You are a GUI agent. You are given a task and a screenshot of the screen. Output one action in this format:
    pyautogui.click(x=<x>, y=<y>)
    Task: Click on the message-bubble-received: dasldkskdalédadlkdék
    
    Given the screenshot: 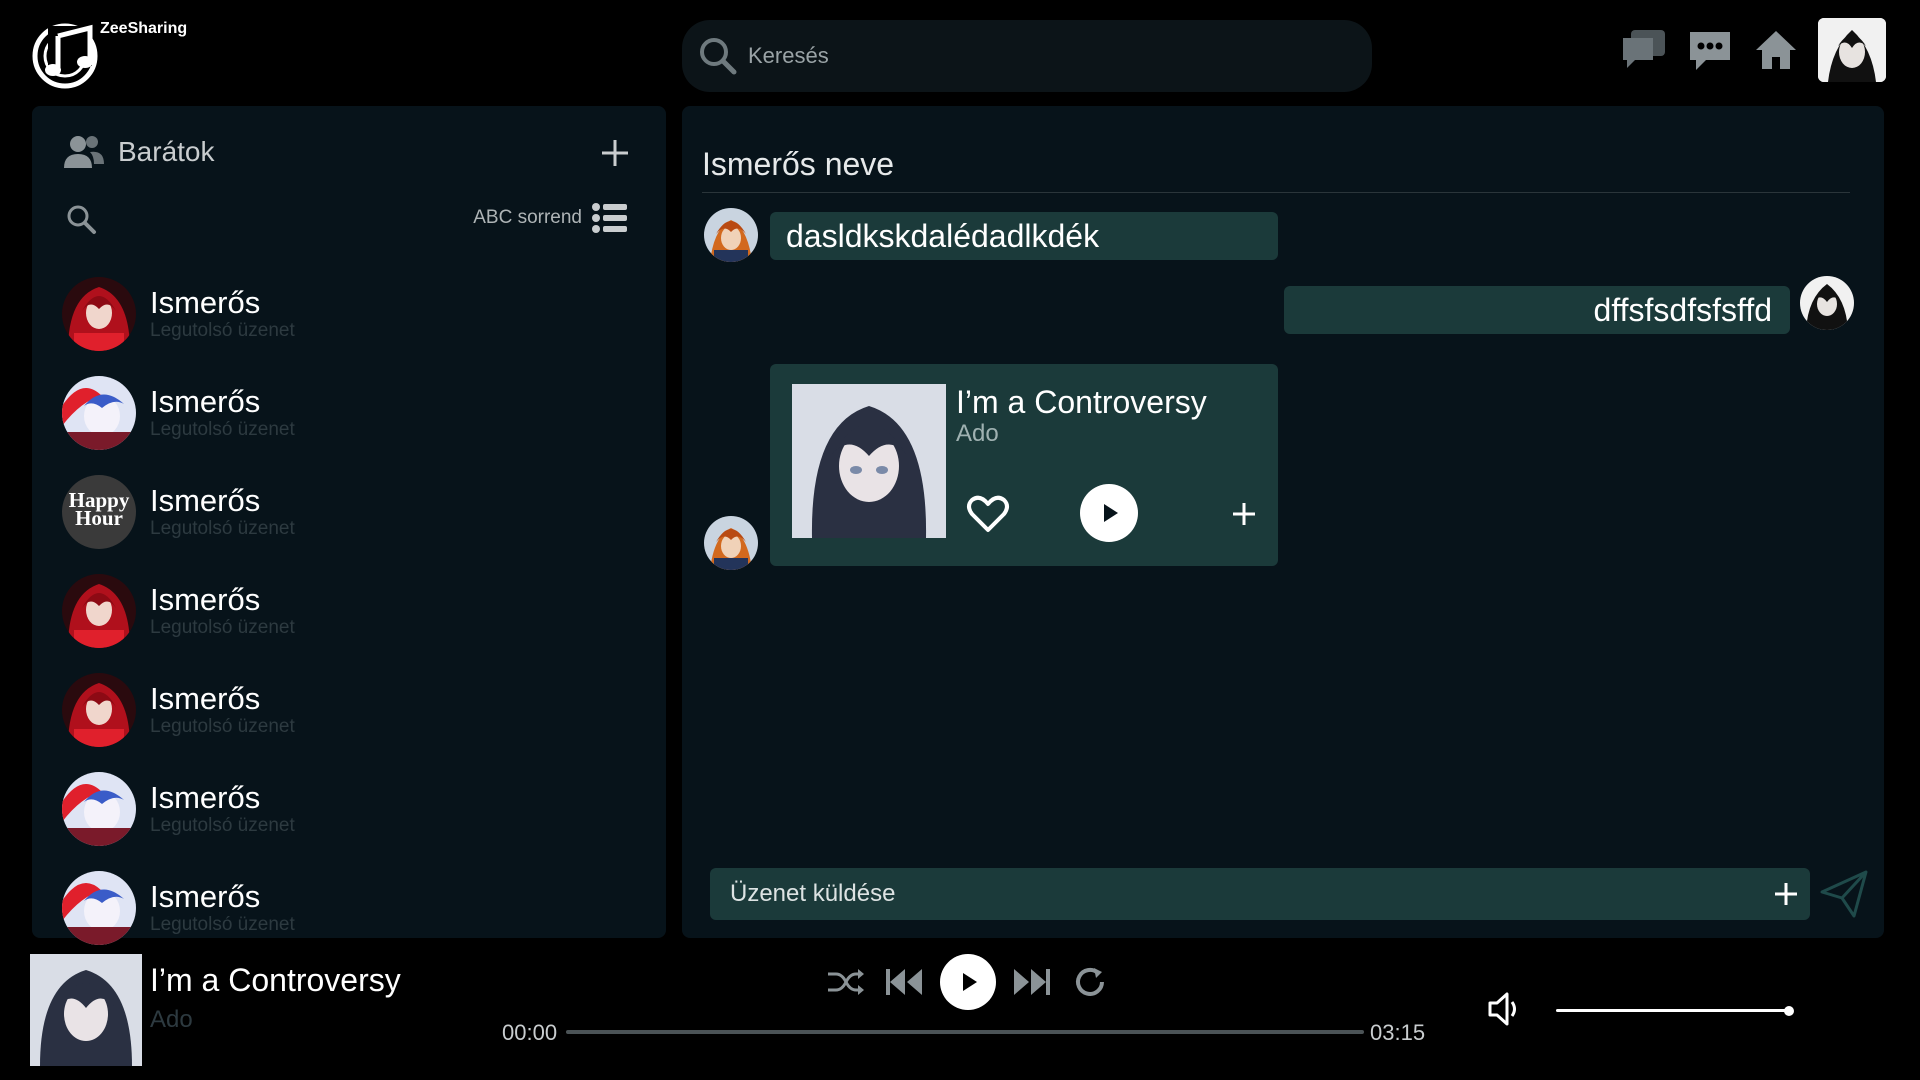 What is the action you would take?
    pyautogui.click(x=1024, y=236)
    